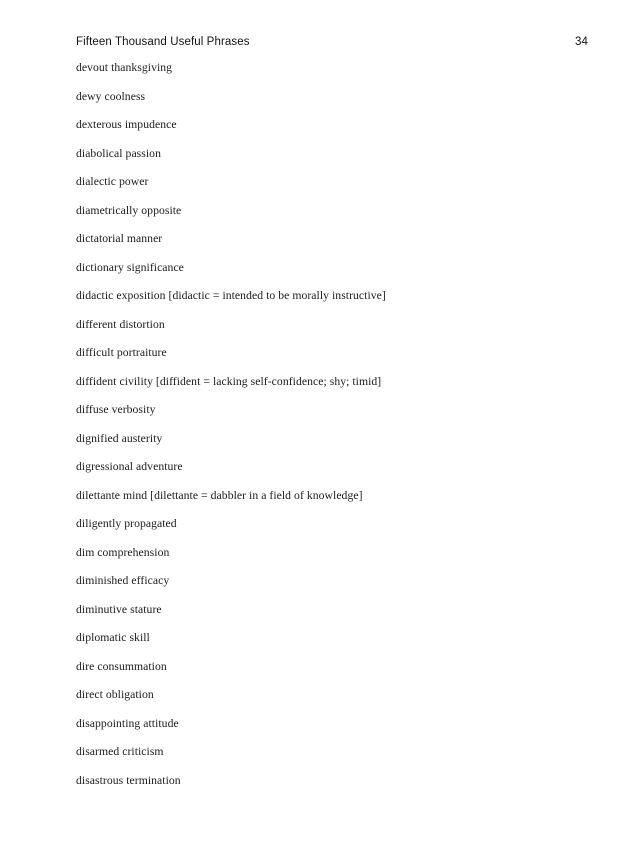  What do you see at coordinates (113, 637) in the screenshot?
I see `phrase-entry: diplomatic skill` at bounding box center [113, 637].